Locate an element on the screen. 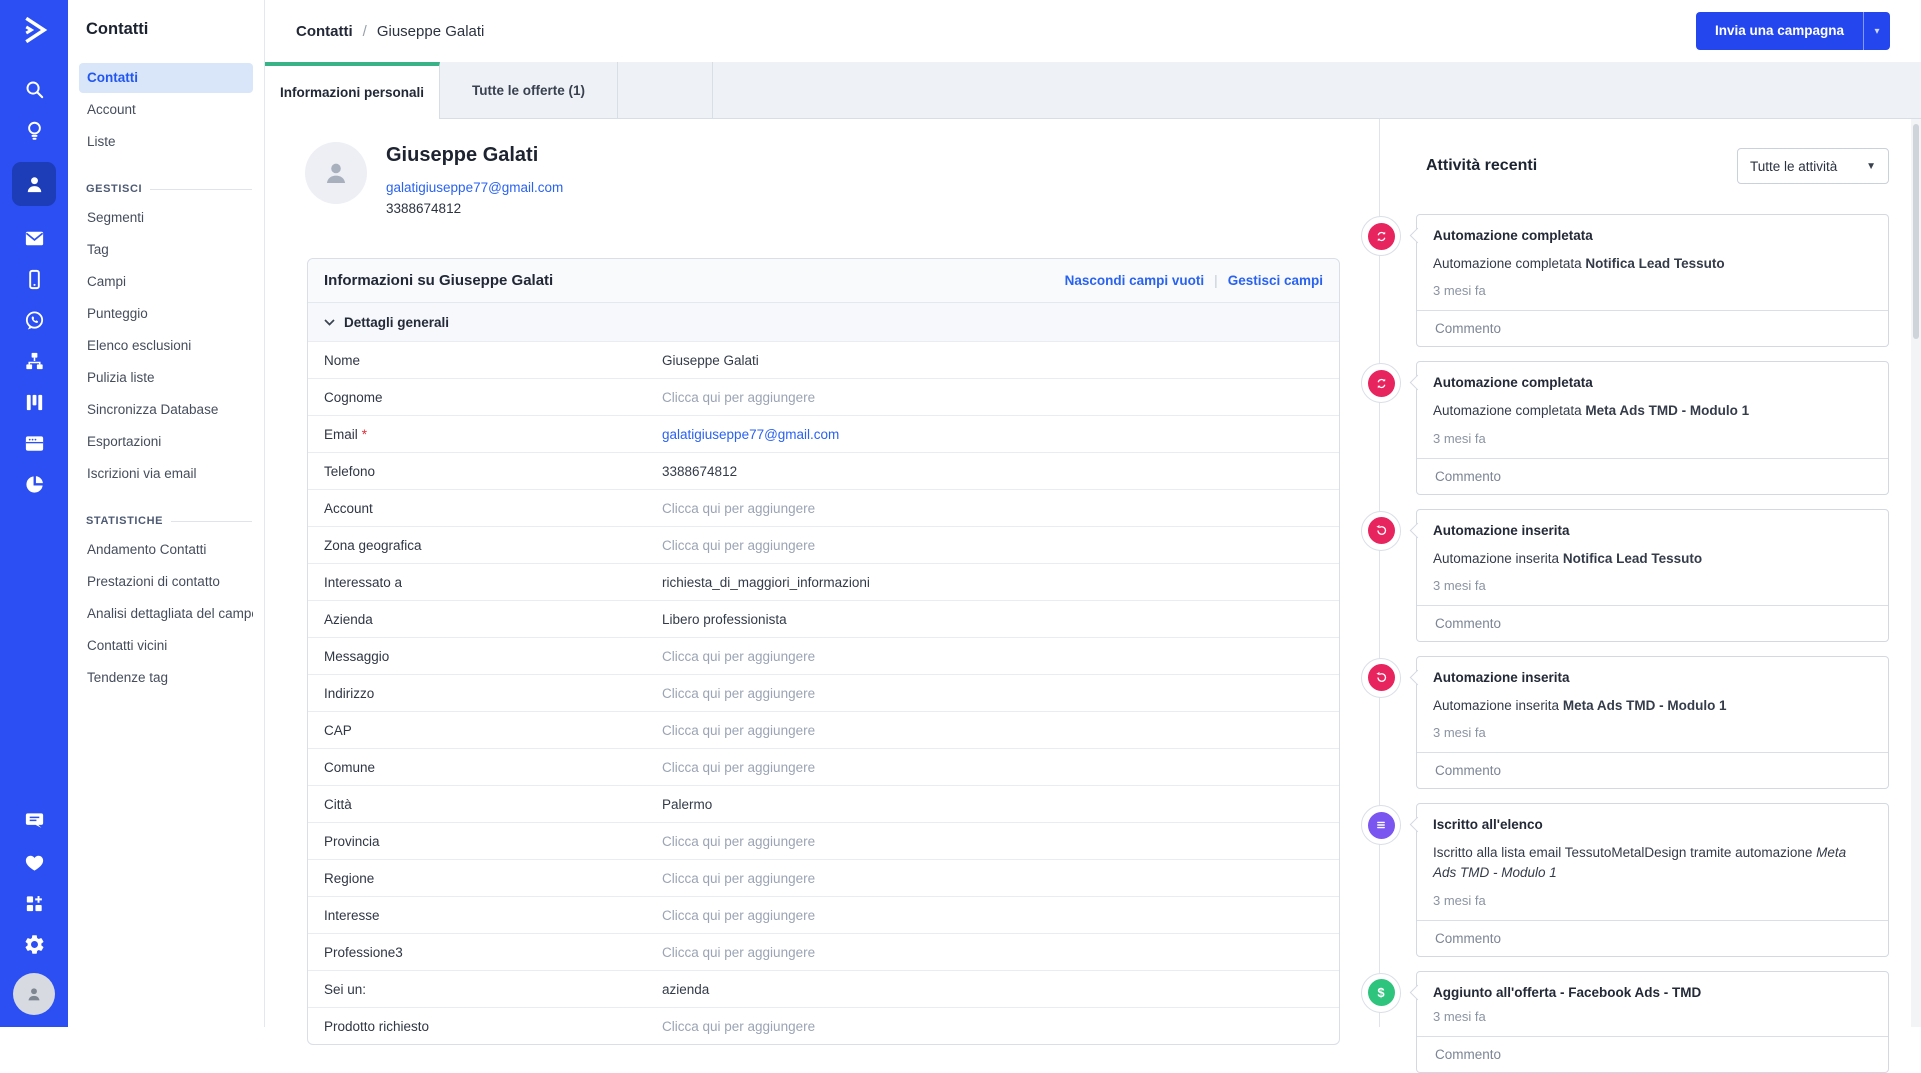  field-value: 3388674812 is located at coordinates (699, 471).